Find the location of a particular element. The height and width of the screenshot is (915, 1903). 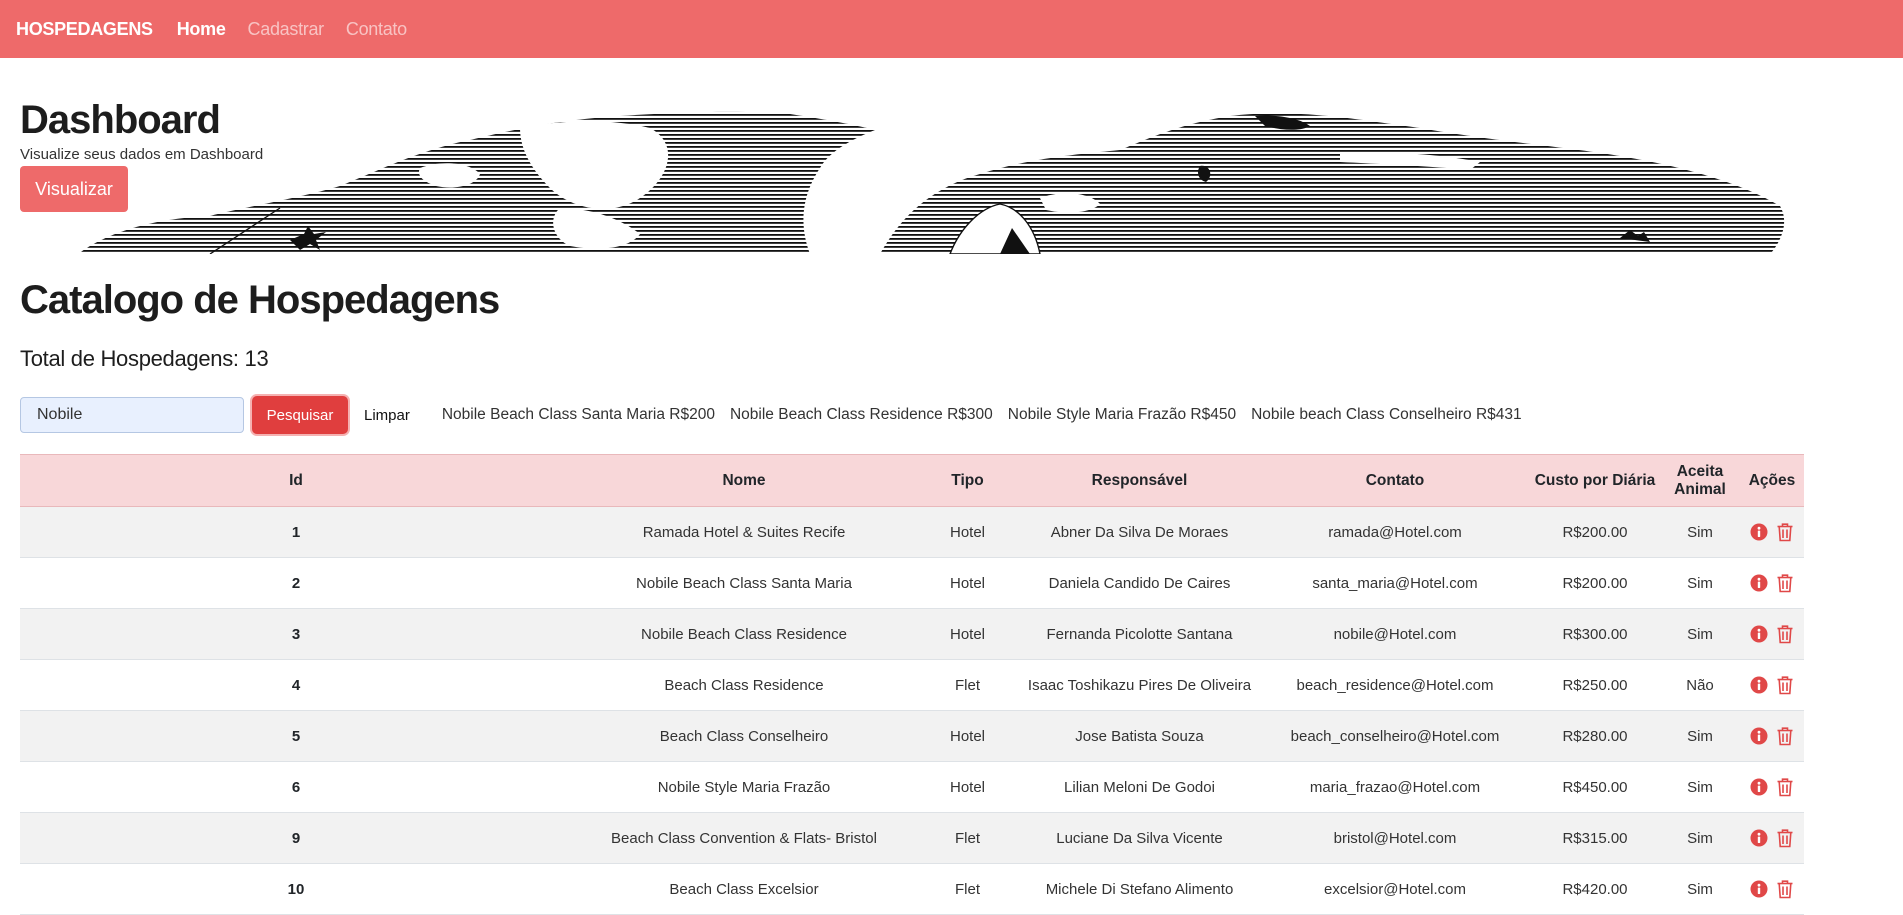

header-id: Id is located at coordinates (296, 480).